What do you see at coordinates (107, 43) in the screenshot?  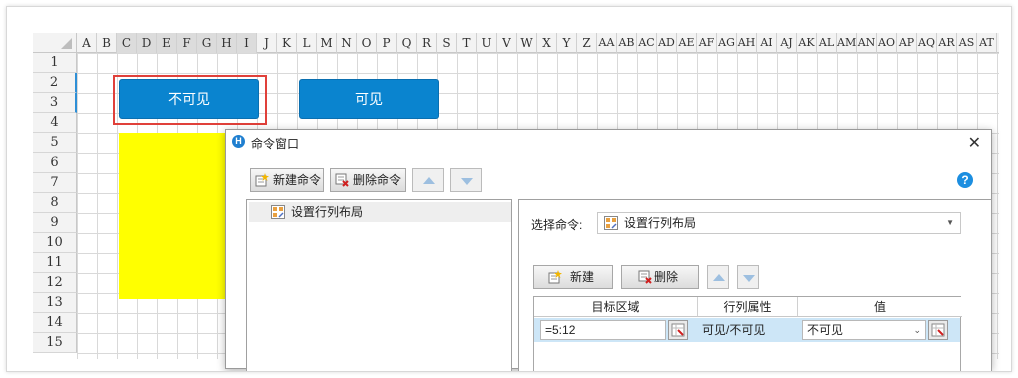 I see `column-header-b: B` at bounding box center [107, 43].